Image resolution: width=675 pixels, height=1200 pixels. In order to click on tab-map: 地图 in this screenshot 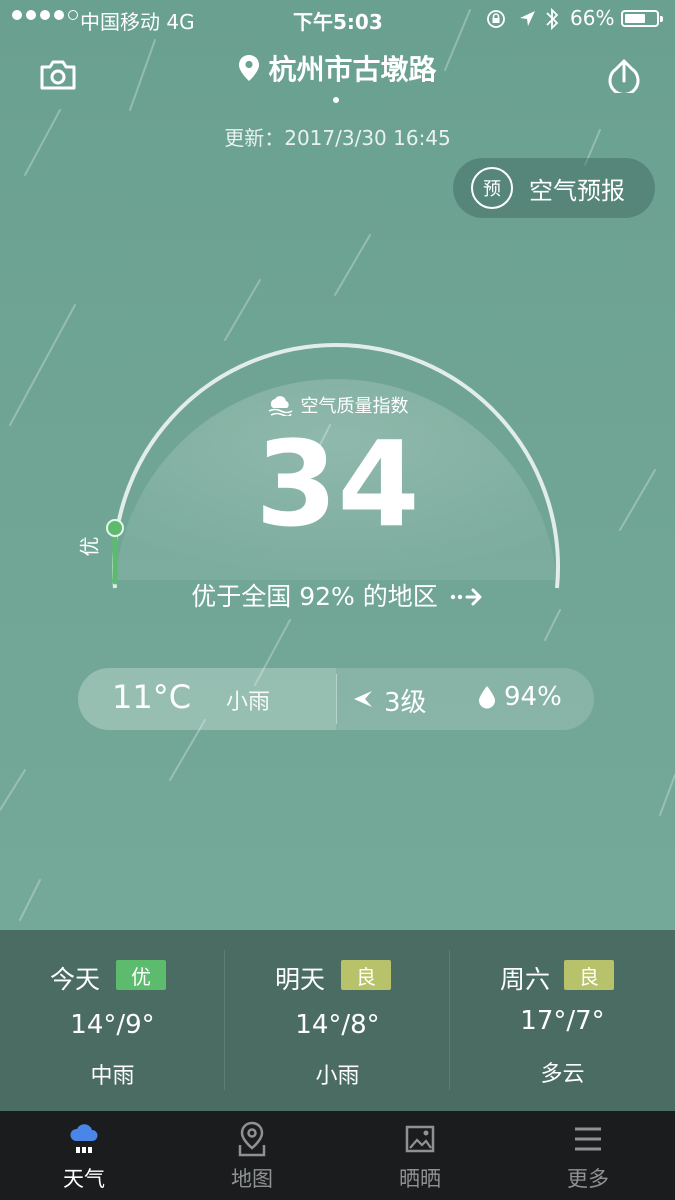, I will do `click(252, 1155)`.